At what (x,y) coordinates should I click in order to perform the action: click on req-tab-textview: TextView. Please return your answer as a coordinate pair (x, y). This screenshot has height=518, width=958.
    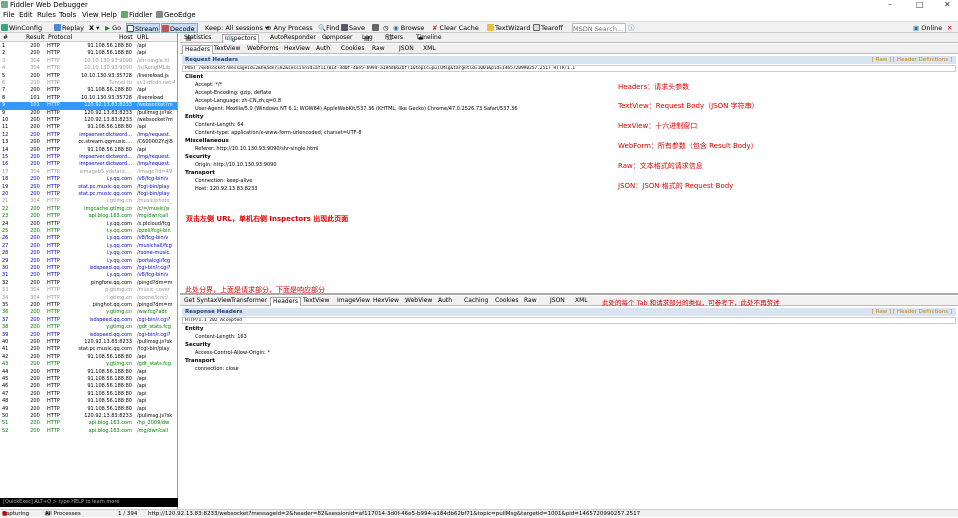
    Looking at the image, I should click on (227, 49).